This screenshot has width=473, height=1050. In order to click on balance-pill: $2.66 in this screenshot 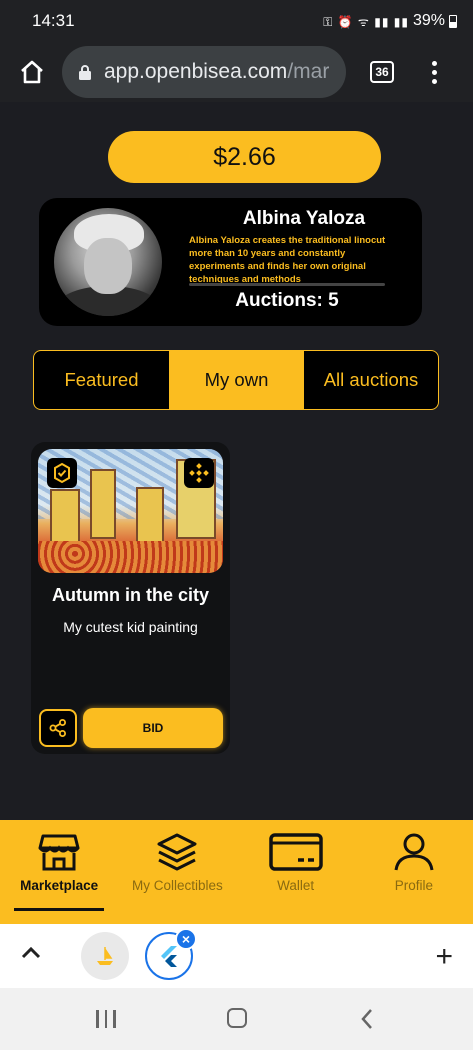, I will do `click(244, 157)`.